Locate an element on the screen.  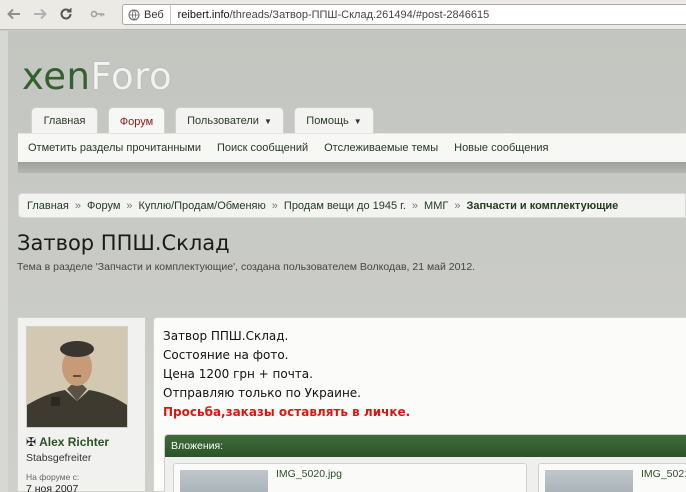
tab-label: Главная is located at coordinates (64, 121).